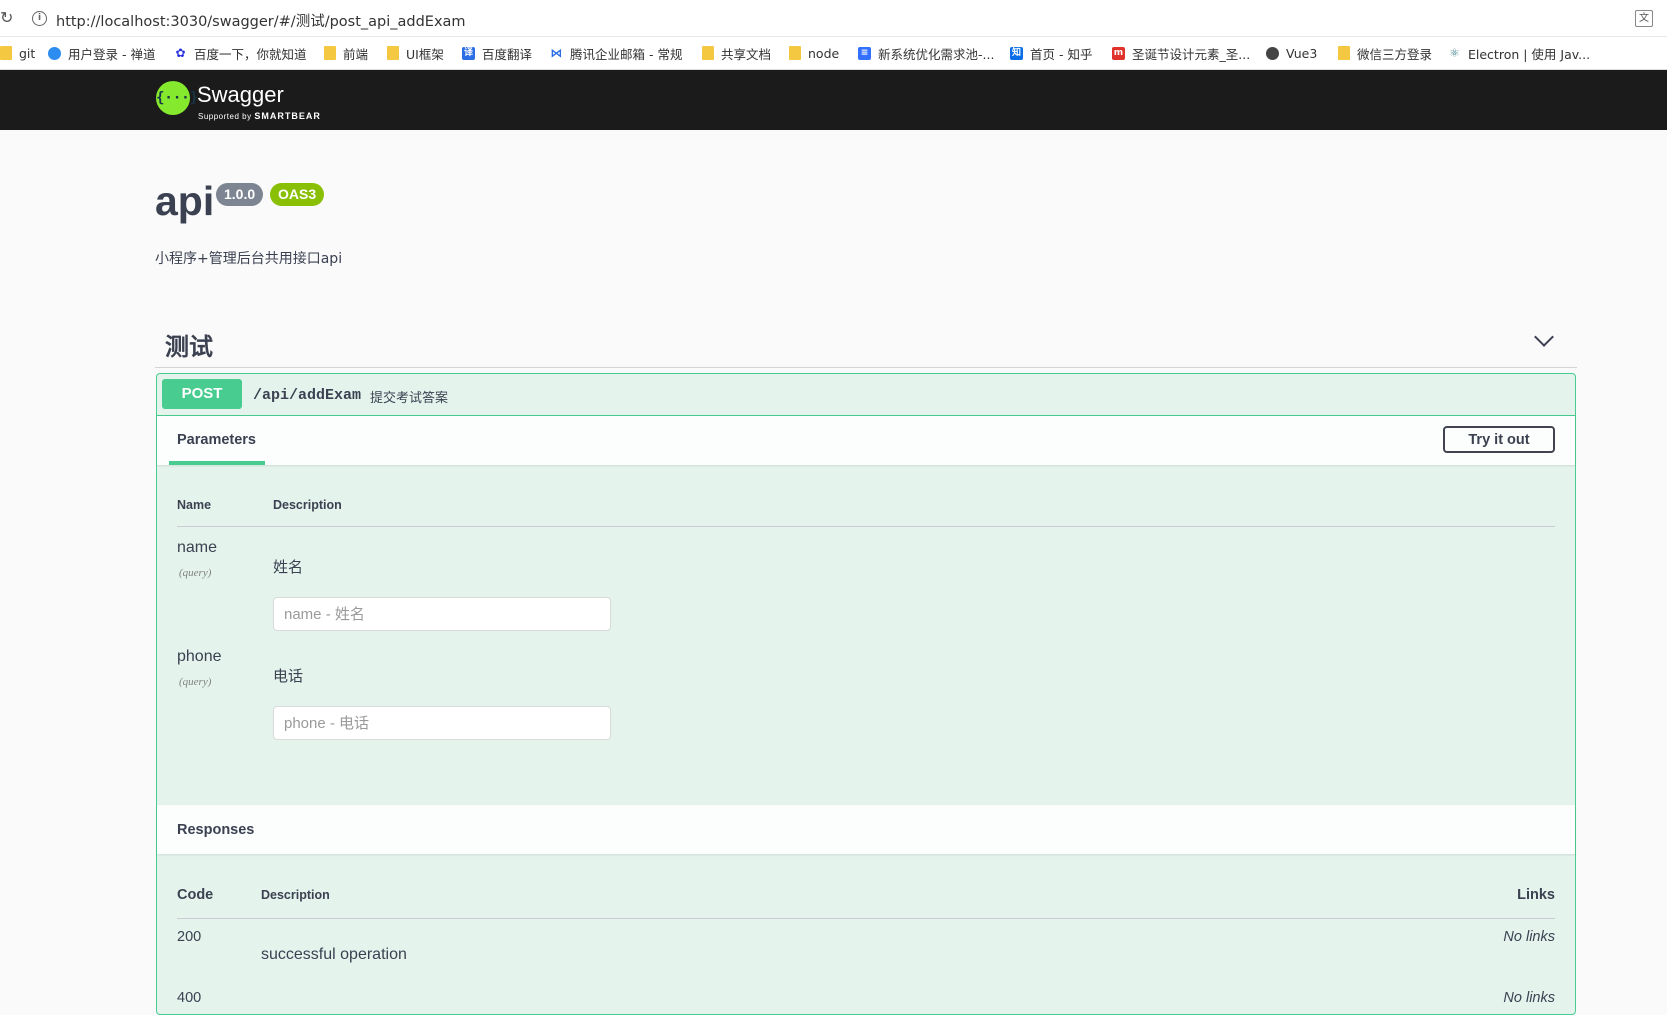 The image size is (1667, 1015). What do you see at coordinates (746, 54) in the screenshot?
I see `bookmark-label: 共享文档` at bounding box center [746, 54].